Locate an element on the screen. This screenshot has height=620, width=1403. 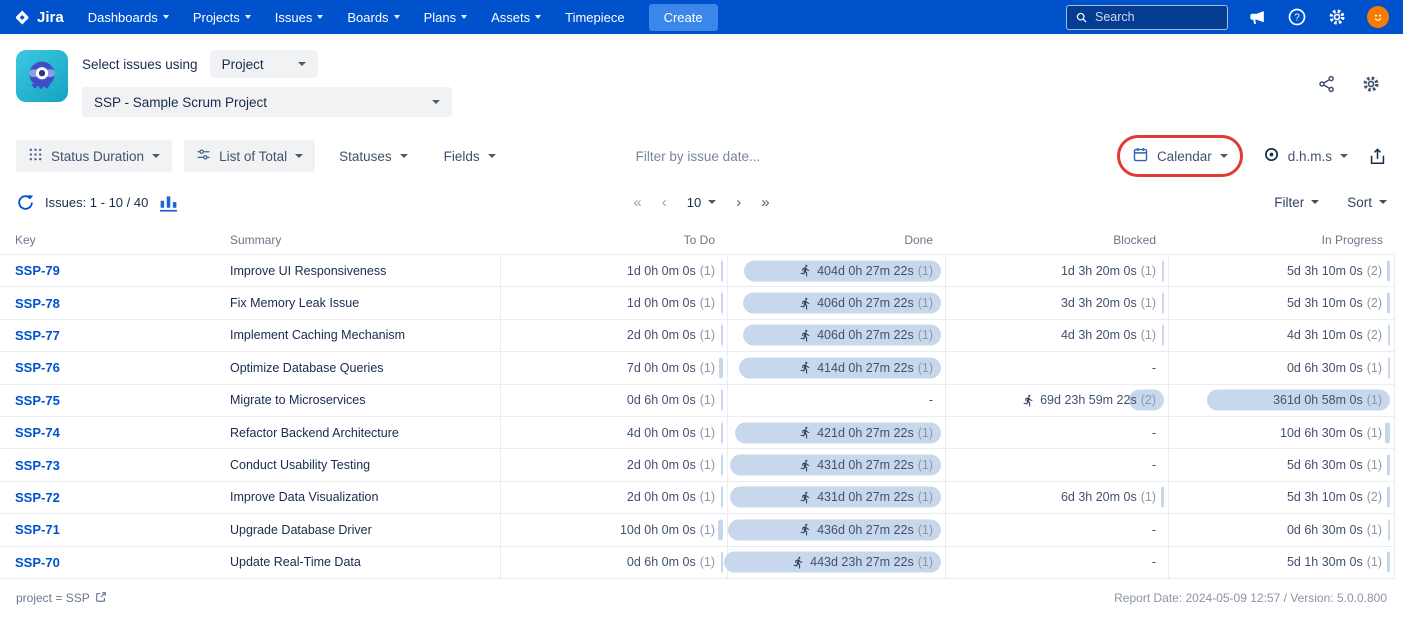
duration-text: 3d 3h 20m 0s is located at coordinates (1098, 303).